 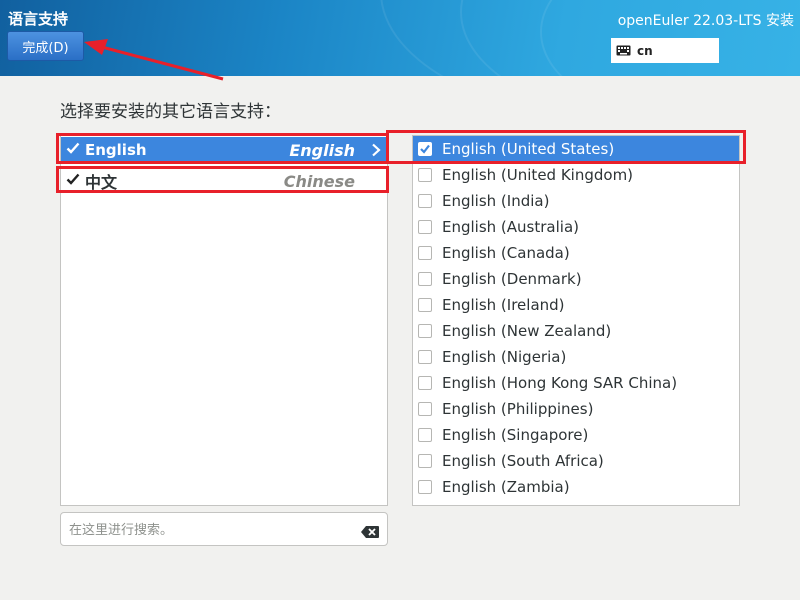 What do you see at coordinates (518, 409) in the screenshot?
I see `locale-label: English (Philippines)` at bounding box center [518, 409].